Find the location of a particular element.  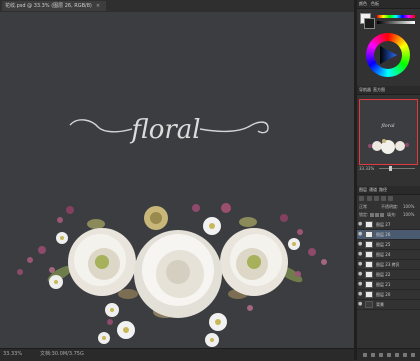

nav-title-text: floral is located at coordinates (387, 126).